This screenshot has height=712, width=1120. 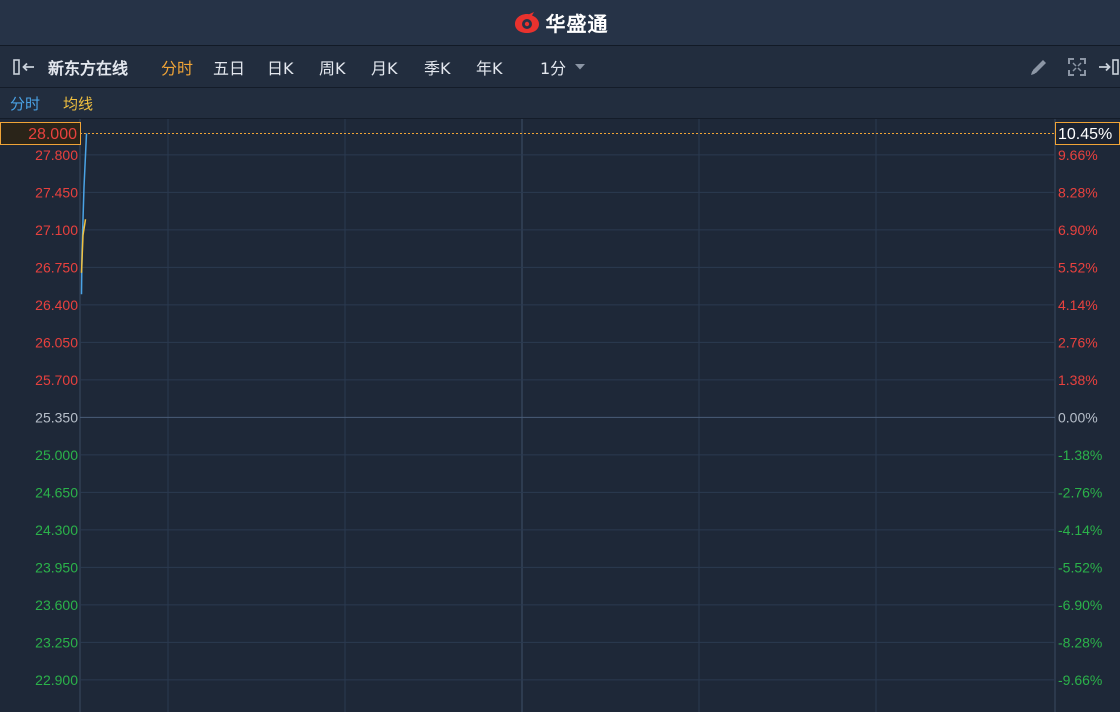 I want to click on legend-bar: 分时 均线, so click(x=560, y=103).